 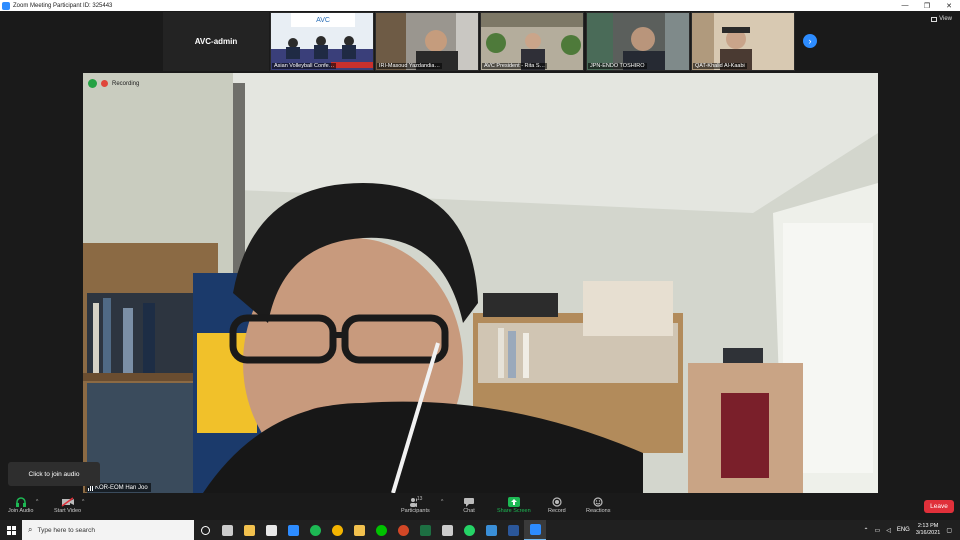 I want to click on store-icon, so click(x=271, y=530).